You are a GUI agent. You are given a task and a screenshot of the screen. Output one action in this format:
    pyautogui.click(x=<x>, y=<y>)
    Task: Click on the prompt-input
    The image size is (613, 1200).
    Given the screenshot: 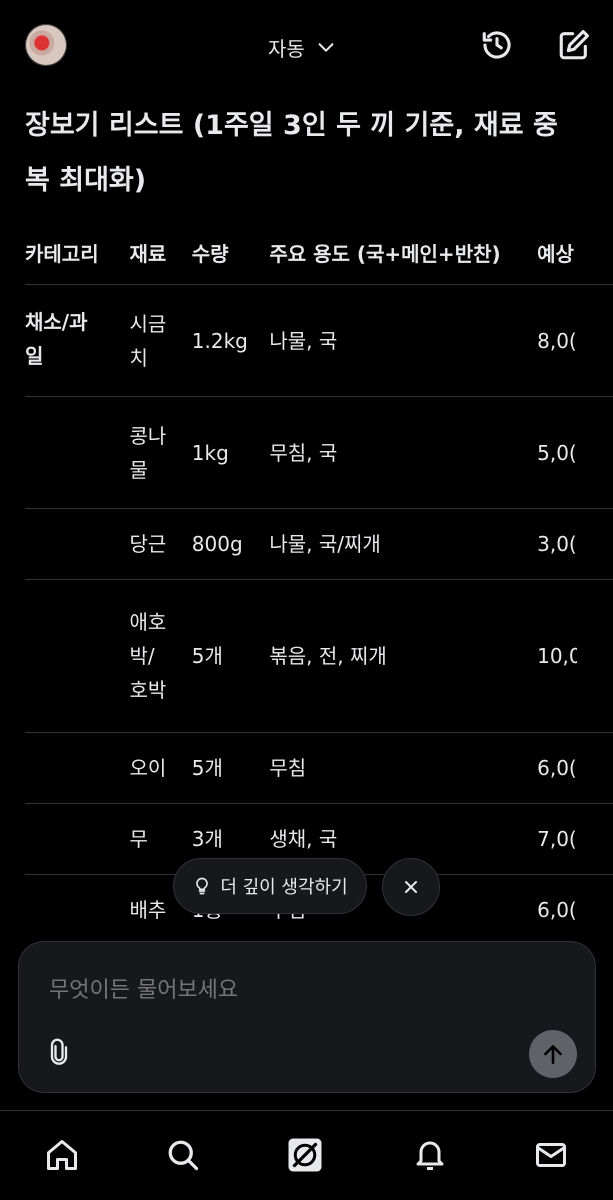 What is the action you would take?
    pyautogui.click(x=279, y=990)
    